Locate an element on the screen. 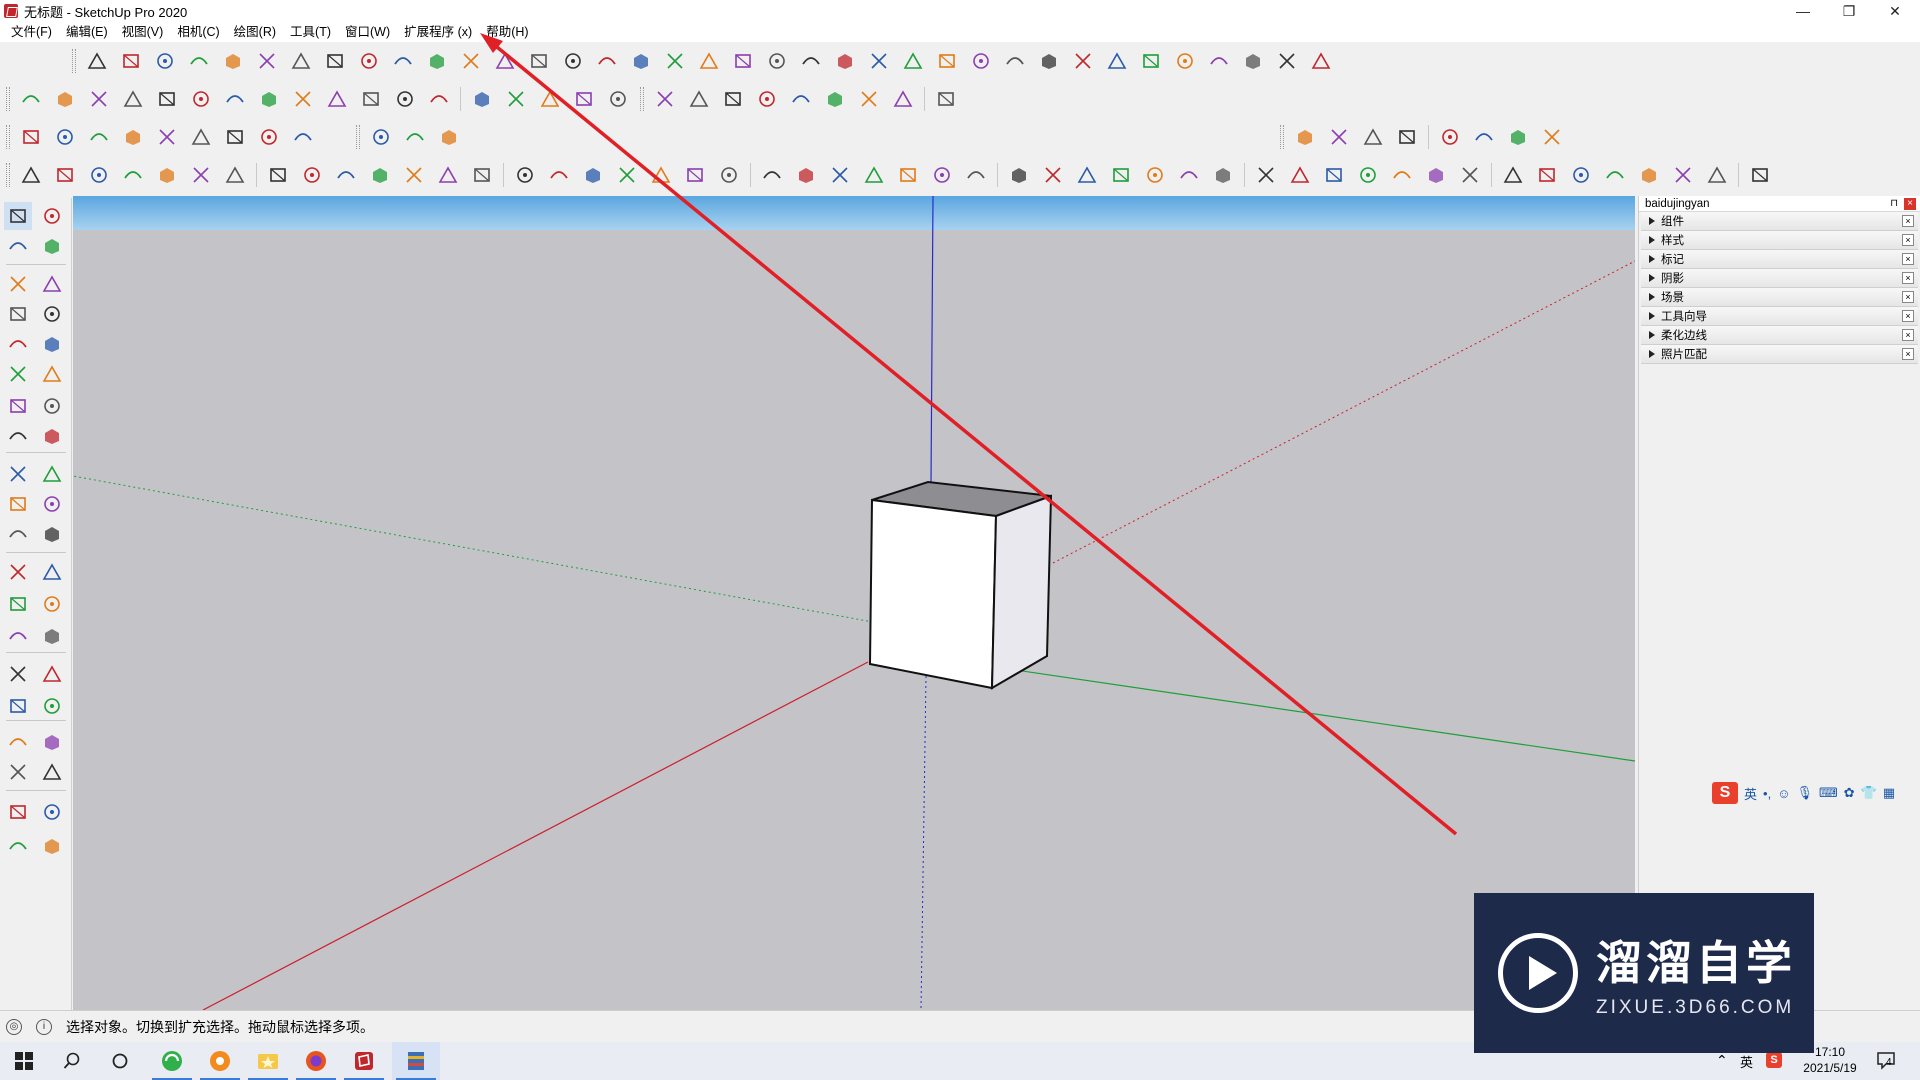 The image size is (1920, 1080). menu-draw: 绘图(R) is located at coordinates (255, 32).